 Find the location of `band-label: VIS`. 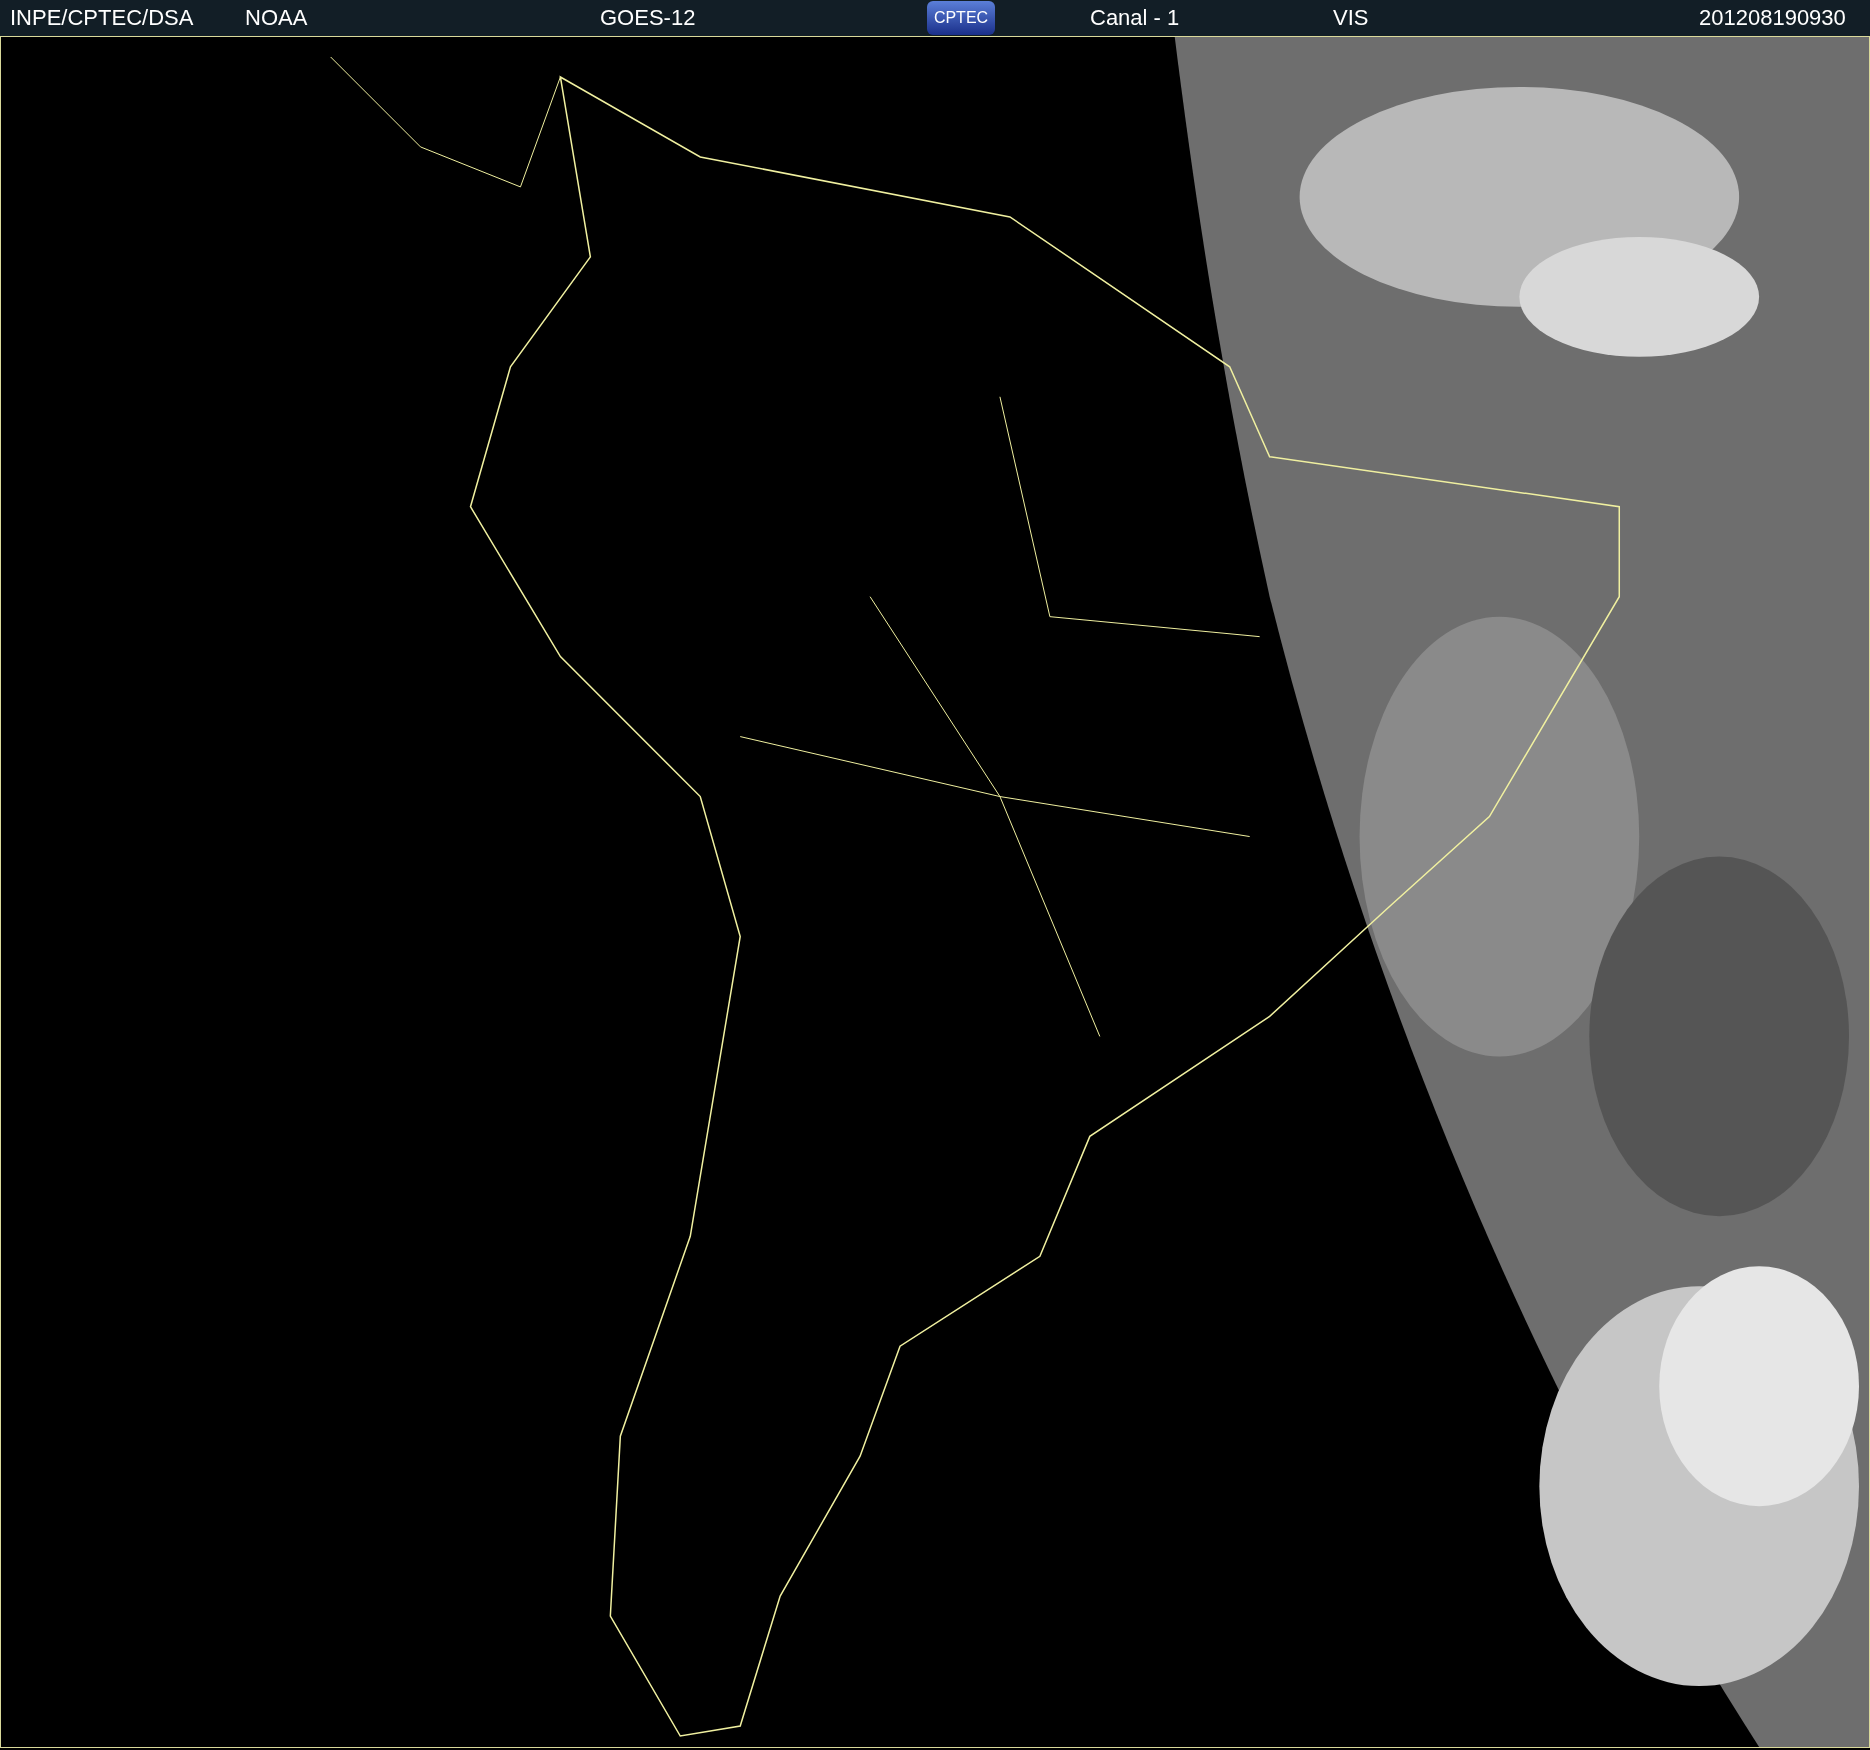

band-label: VIS is located at coordinates (1351, 18).